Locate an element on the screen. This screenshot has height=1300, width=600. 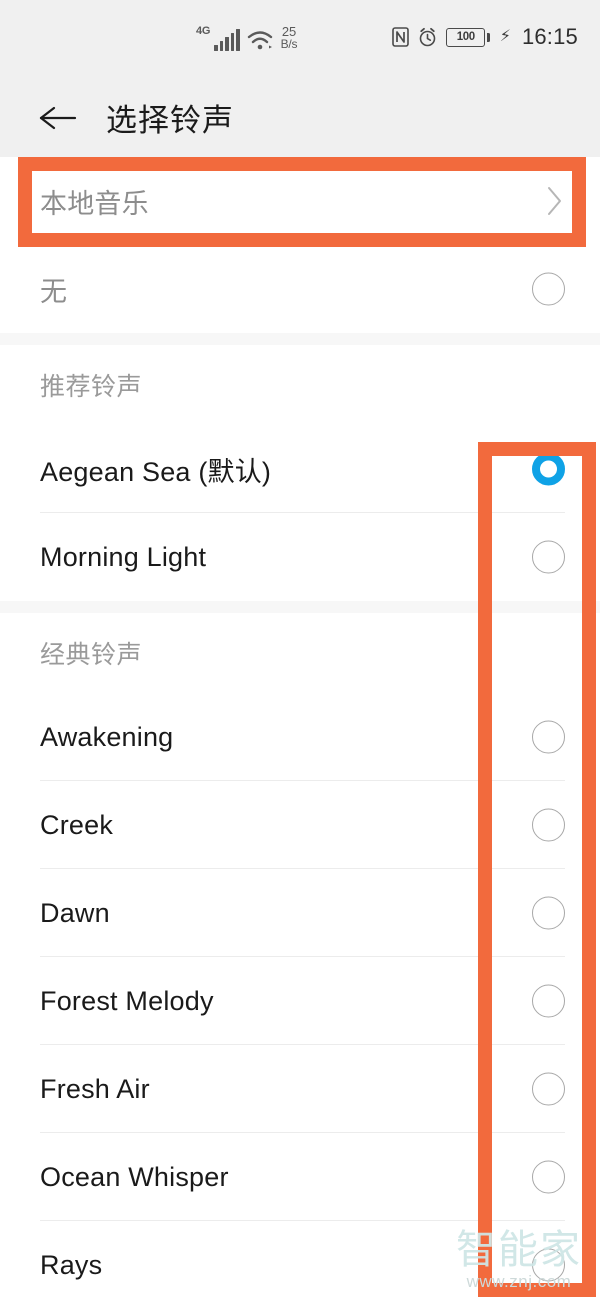
battery-level-label: 100 is located at coordinates (466, 37).